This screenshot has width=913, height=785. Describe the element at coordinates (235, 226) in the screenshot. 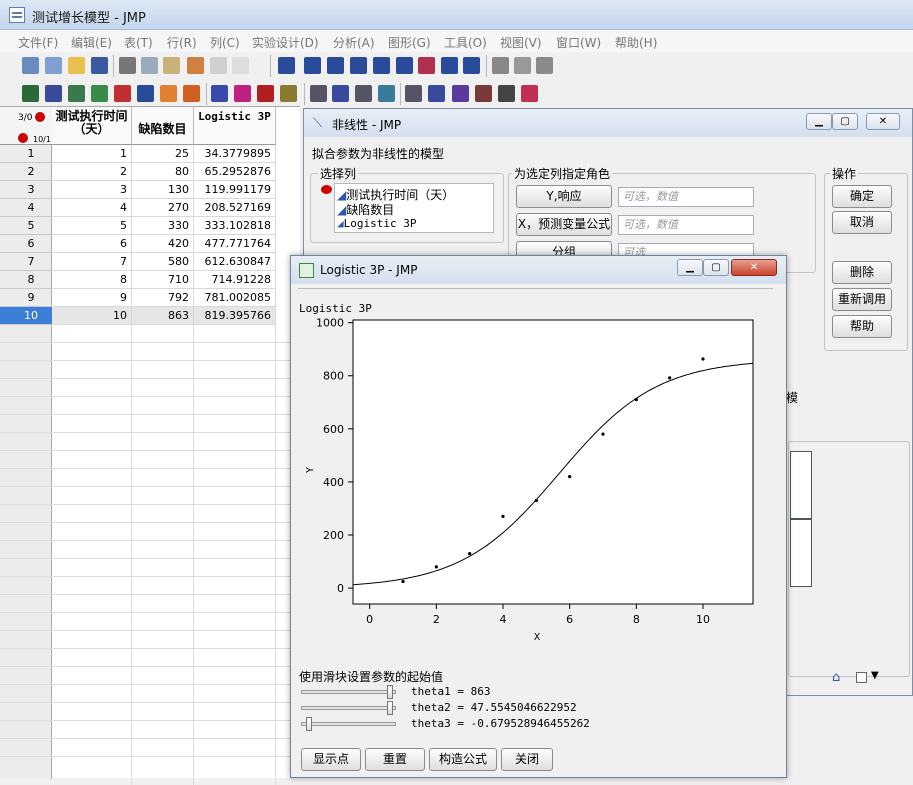

I see `table-cell: 333.102818` at that location.